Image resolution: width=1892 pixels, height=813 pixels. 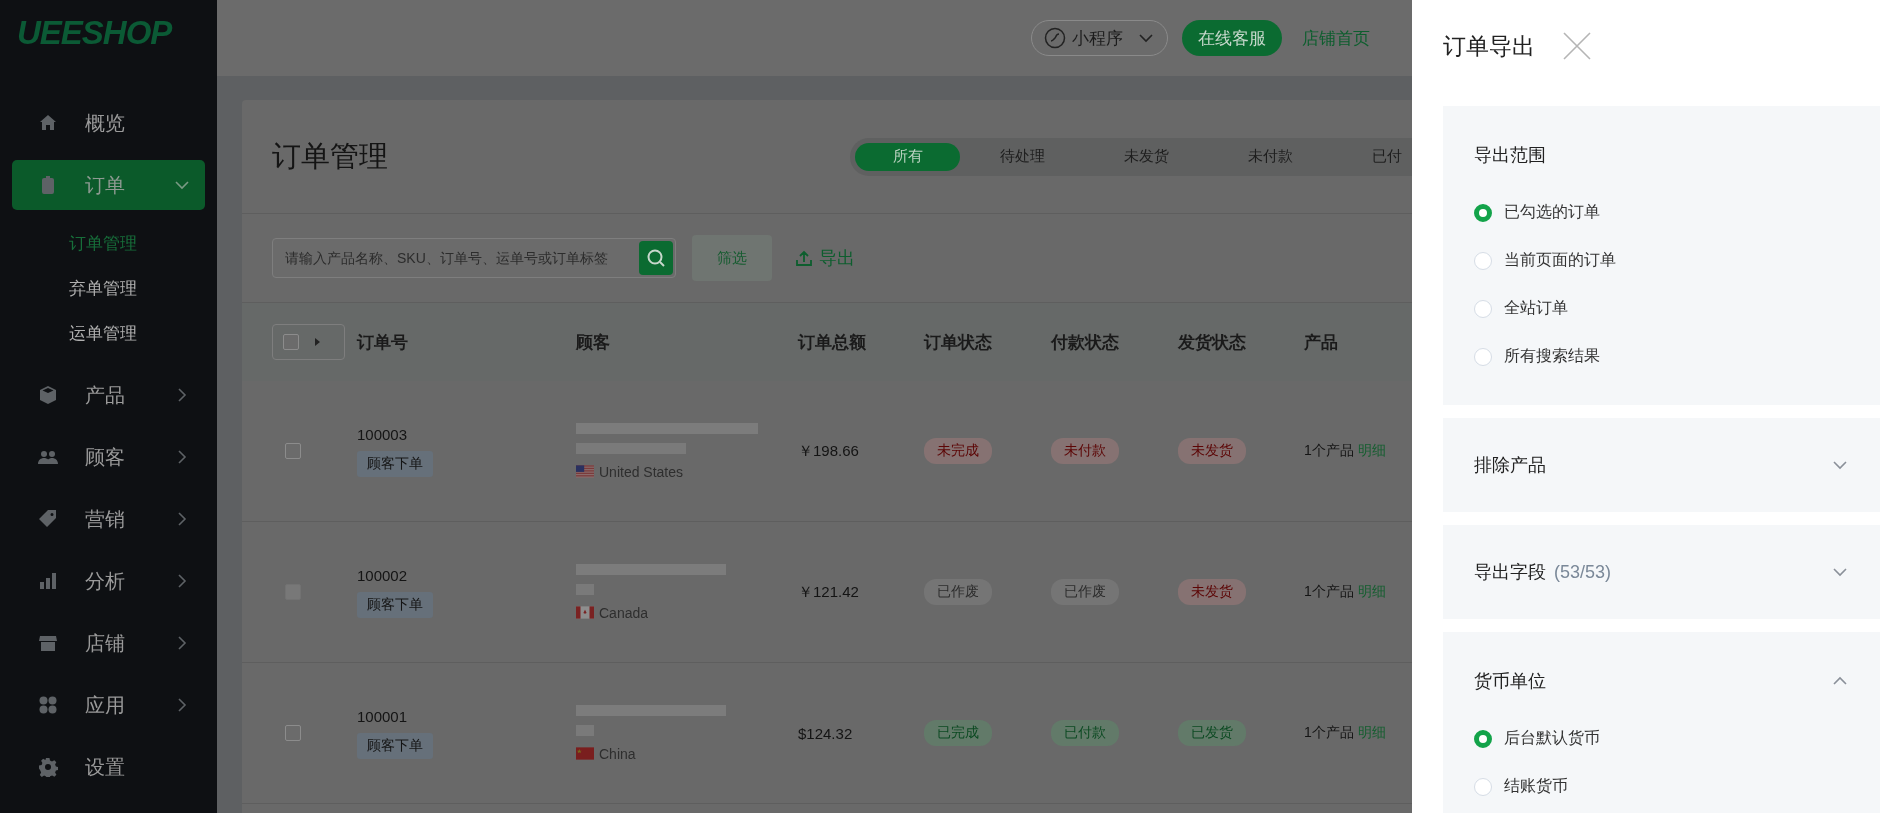 What do you see at coordinates (1661, 260) in the screenshot?
I see `radio-option: 当前页面的订单` at bounding box center [1661, 260].